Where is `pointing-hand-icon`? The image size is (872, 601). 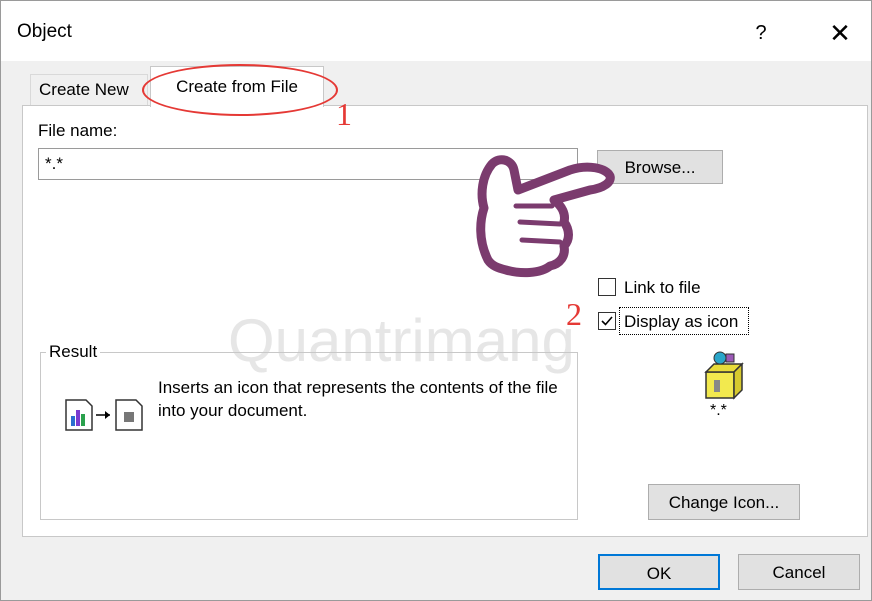 pointing-hand-icon is located at coordinates (545, 216).